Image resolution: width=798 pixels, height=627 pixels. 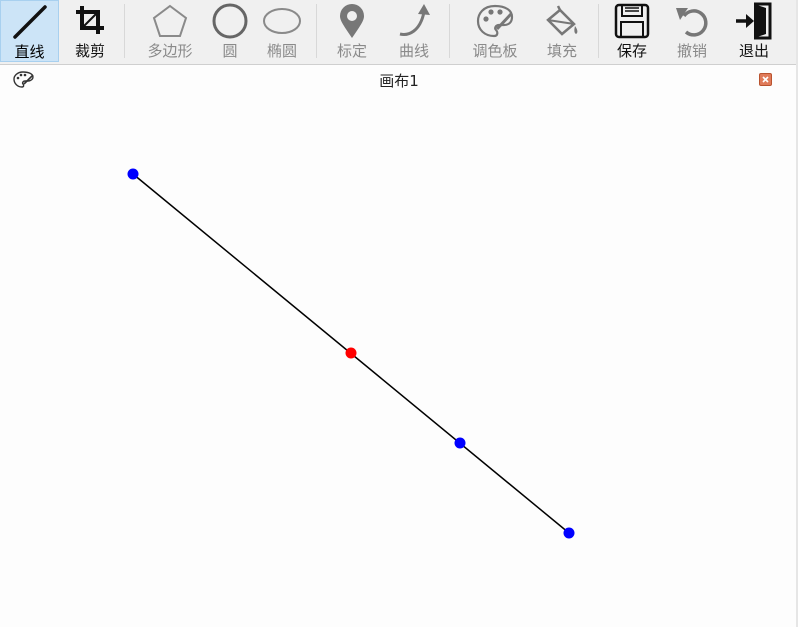 I want to click on line-control-point, so click(x=460, y=443).